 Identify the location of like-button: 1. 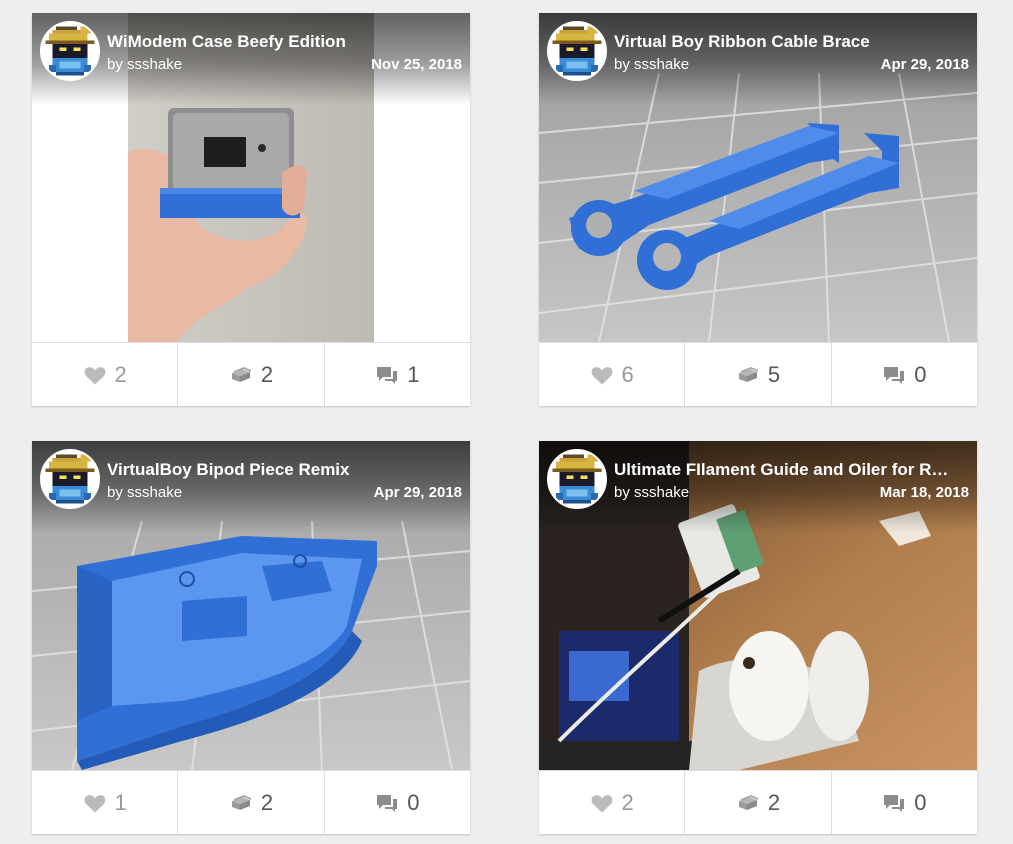
(105, 802).